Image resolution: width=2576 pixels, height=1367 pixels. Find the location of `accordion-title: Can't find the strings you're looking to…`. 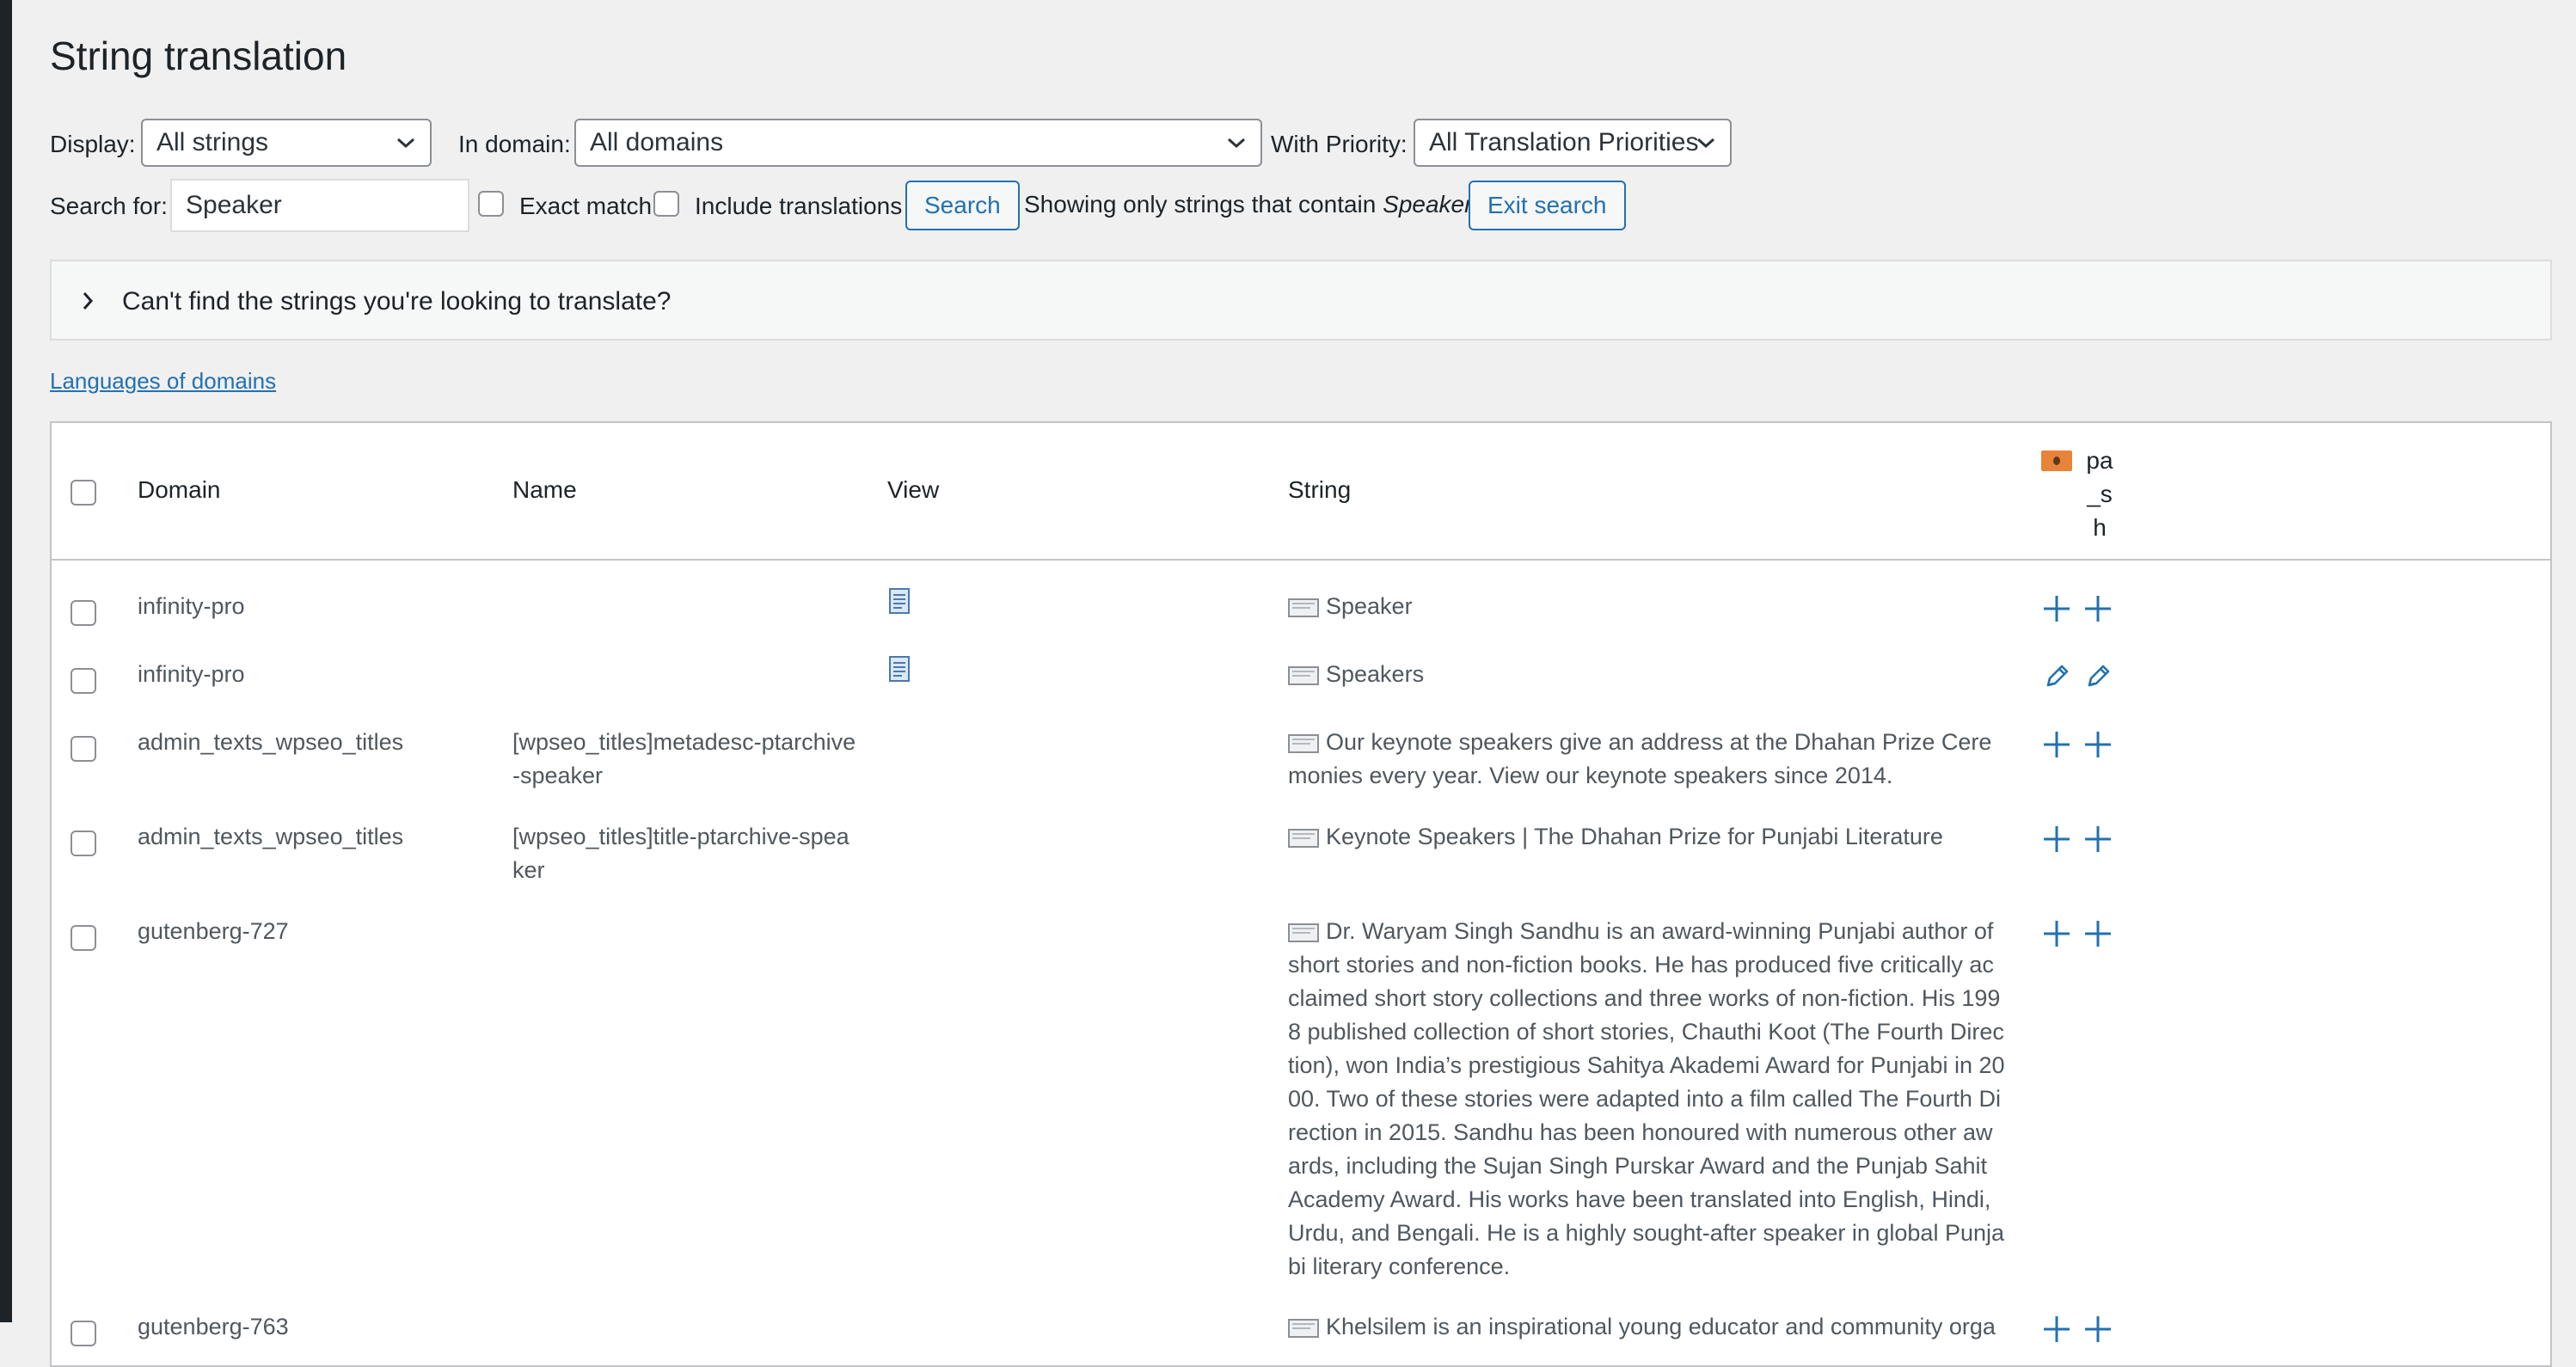

accordion-title: Can't find the strings you're looking to… is located at coordinates (397, 301).